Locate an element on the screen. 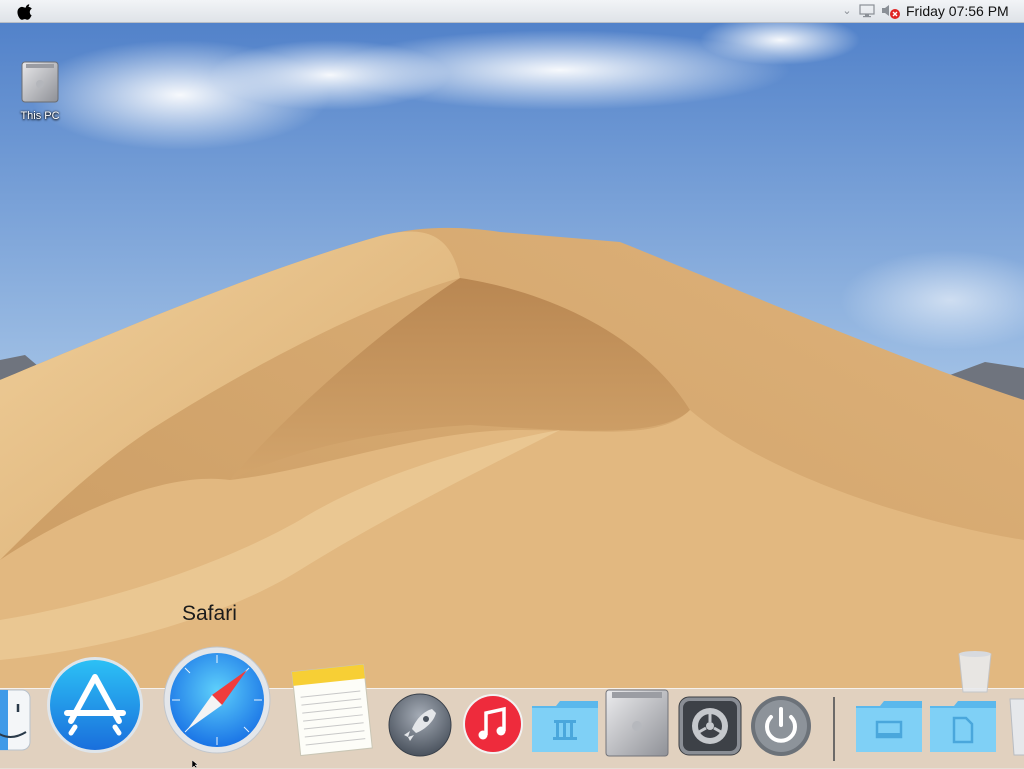 The height and width of the screenshot is (769, 1024). desktop-icon-this-pc: This PC is located at coordinates (40, 95).